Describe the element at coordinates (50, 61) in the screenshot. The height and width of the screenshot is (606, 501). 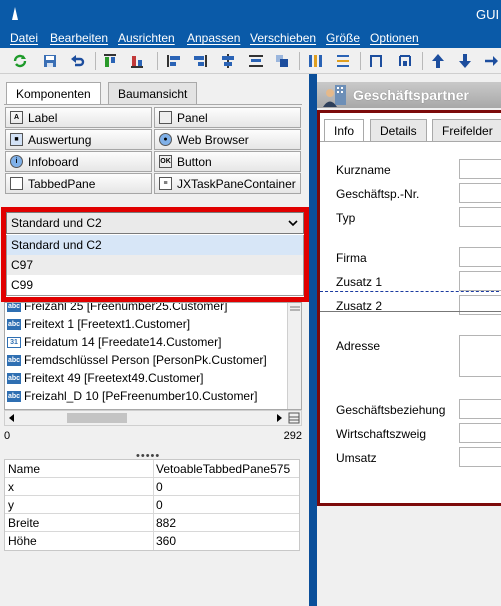
I see `save-icon` at that location.